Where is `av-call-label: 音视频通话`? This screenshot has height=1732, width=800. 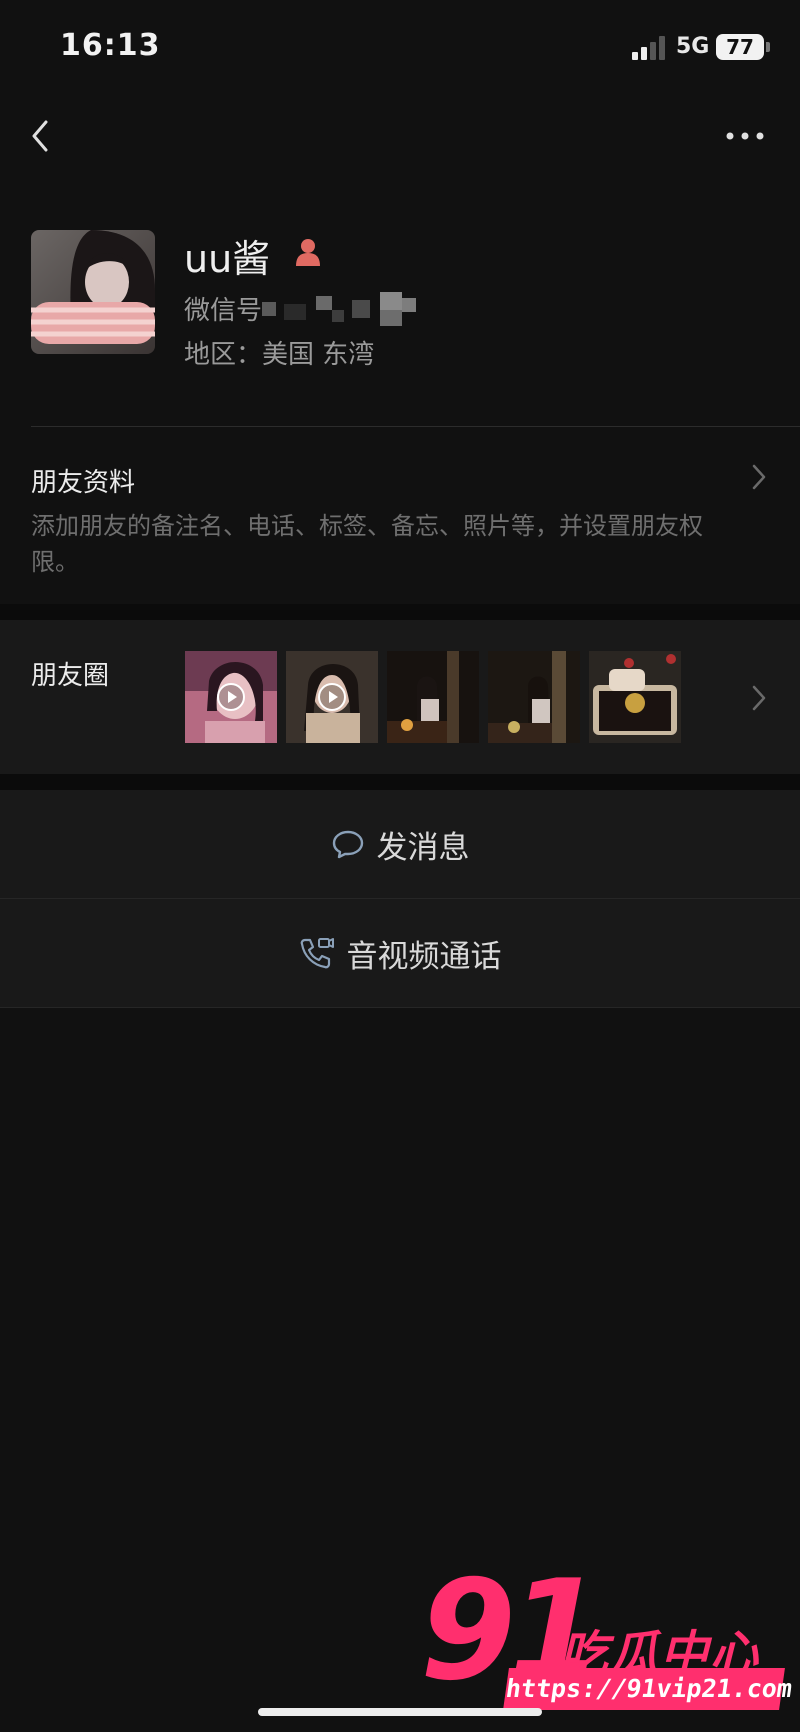 av-call-label: 音视频通话 is located at coordinates (424, 956).